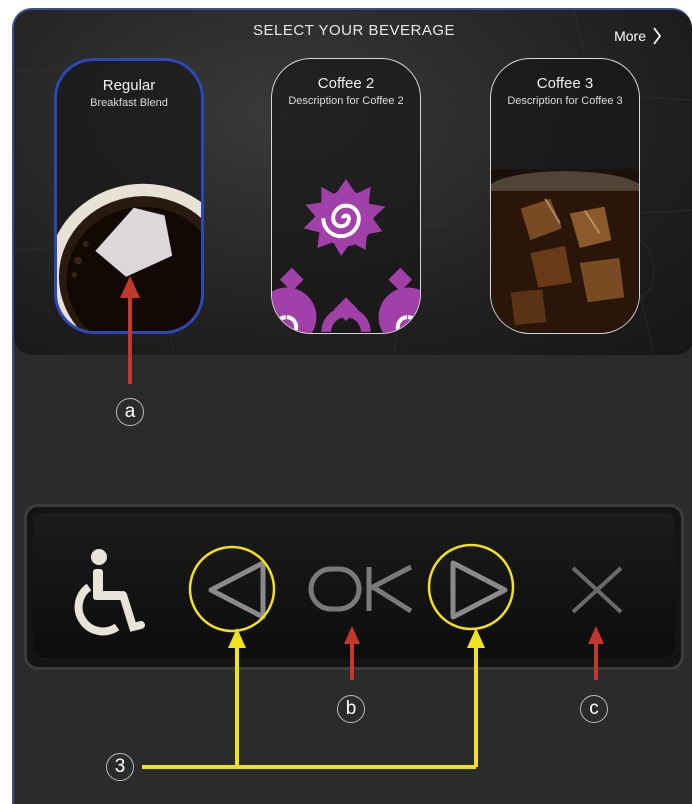 The image size is (692, 804). I want to click on arrowhead-b, so click(352, 635).